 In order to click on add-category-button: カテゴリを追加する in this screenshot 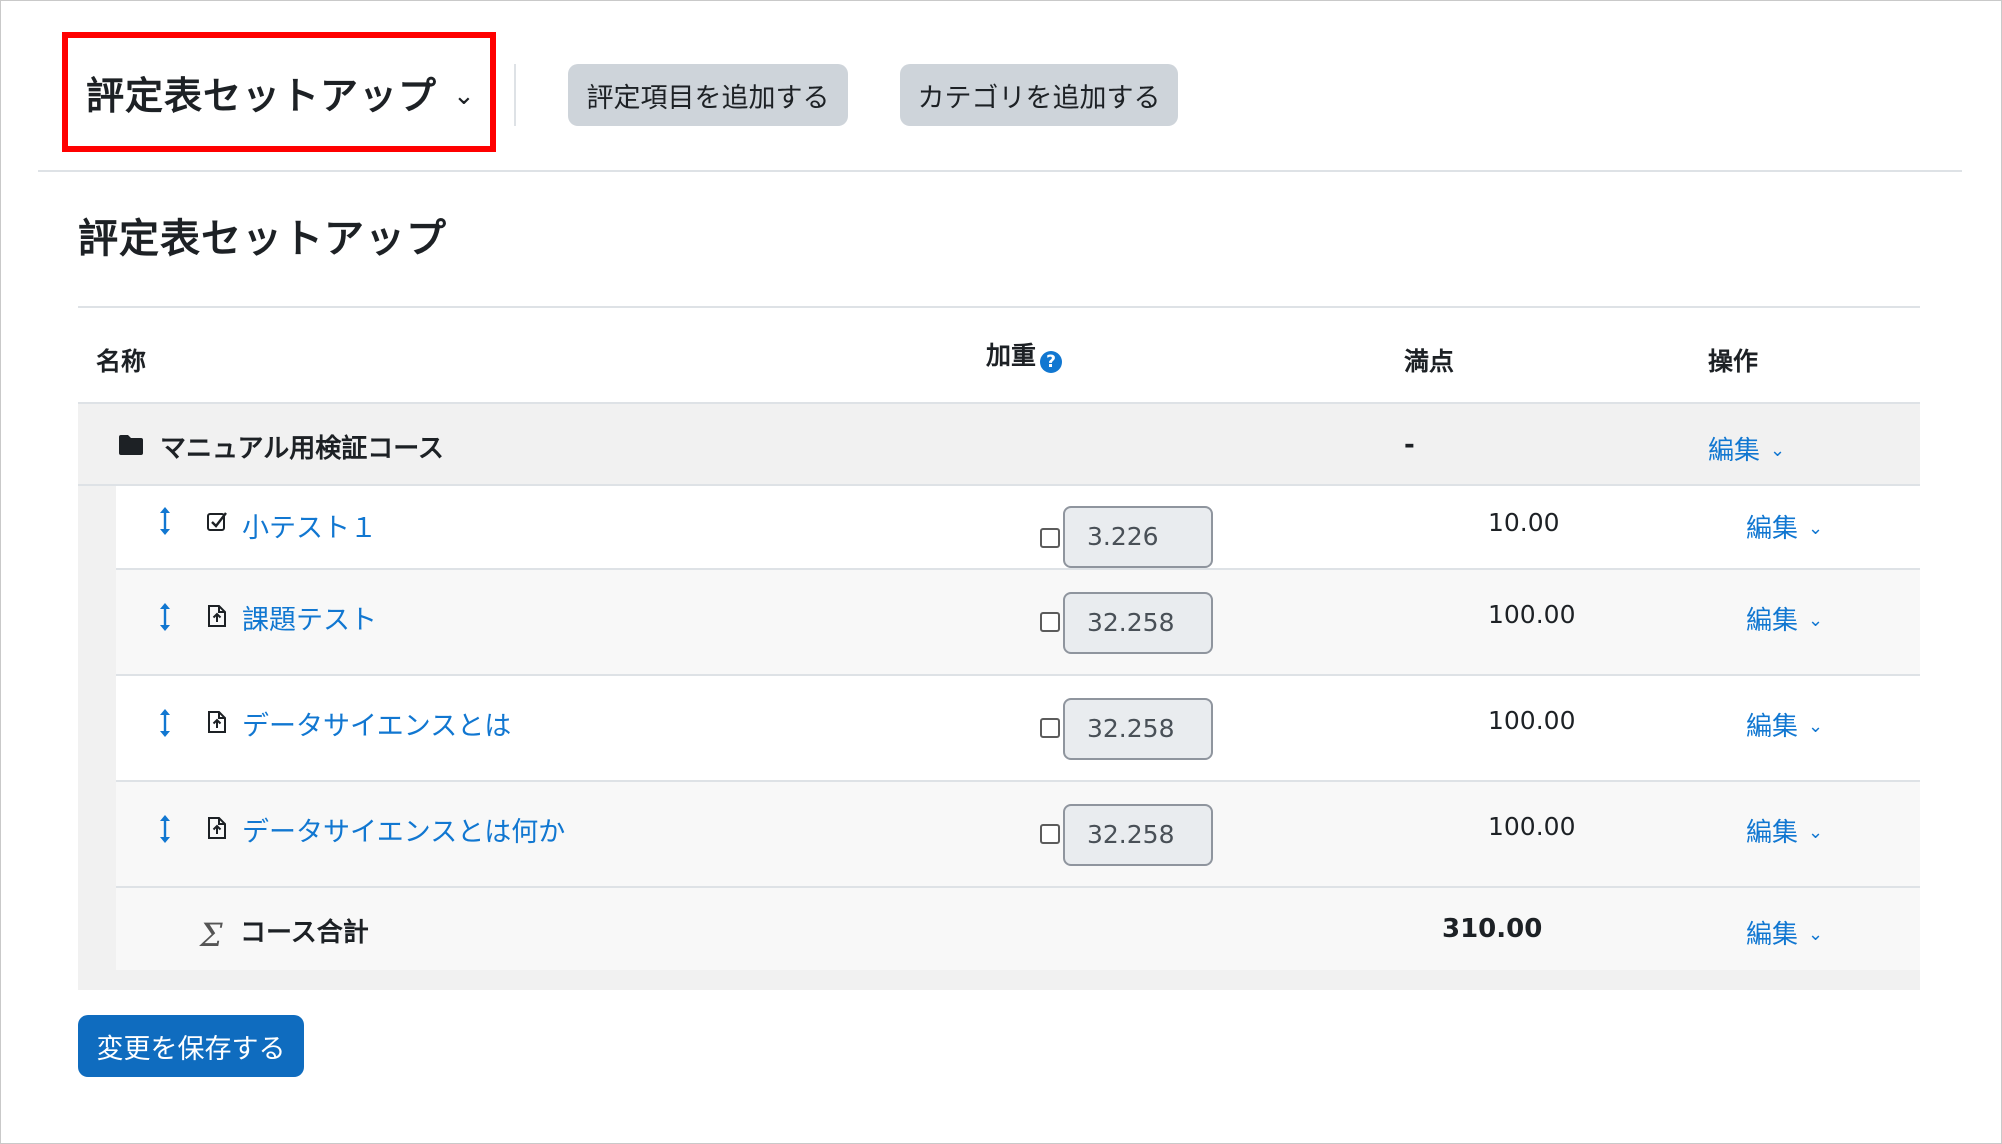, I will do `click(1039, 95)`.